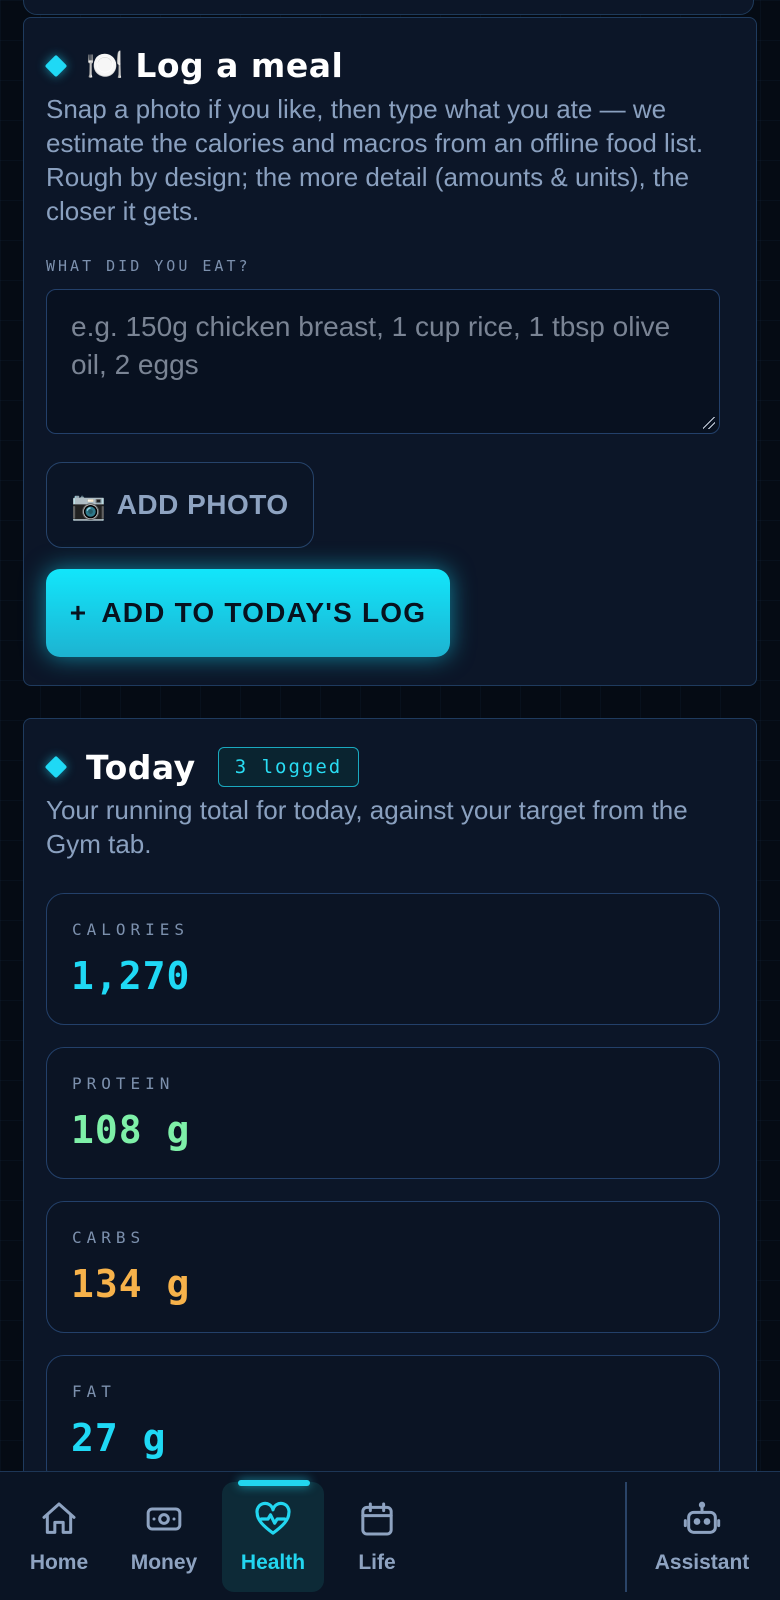  I want to click on nav-assistant: Assistant, so click(702, 1537).